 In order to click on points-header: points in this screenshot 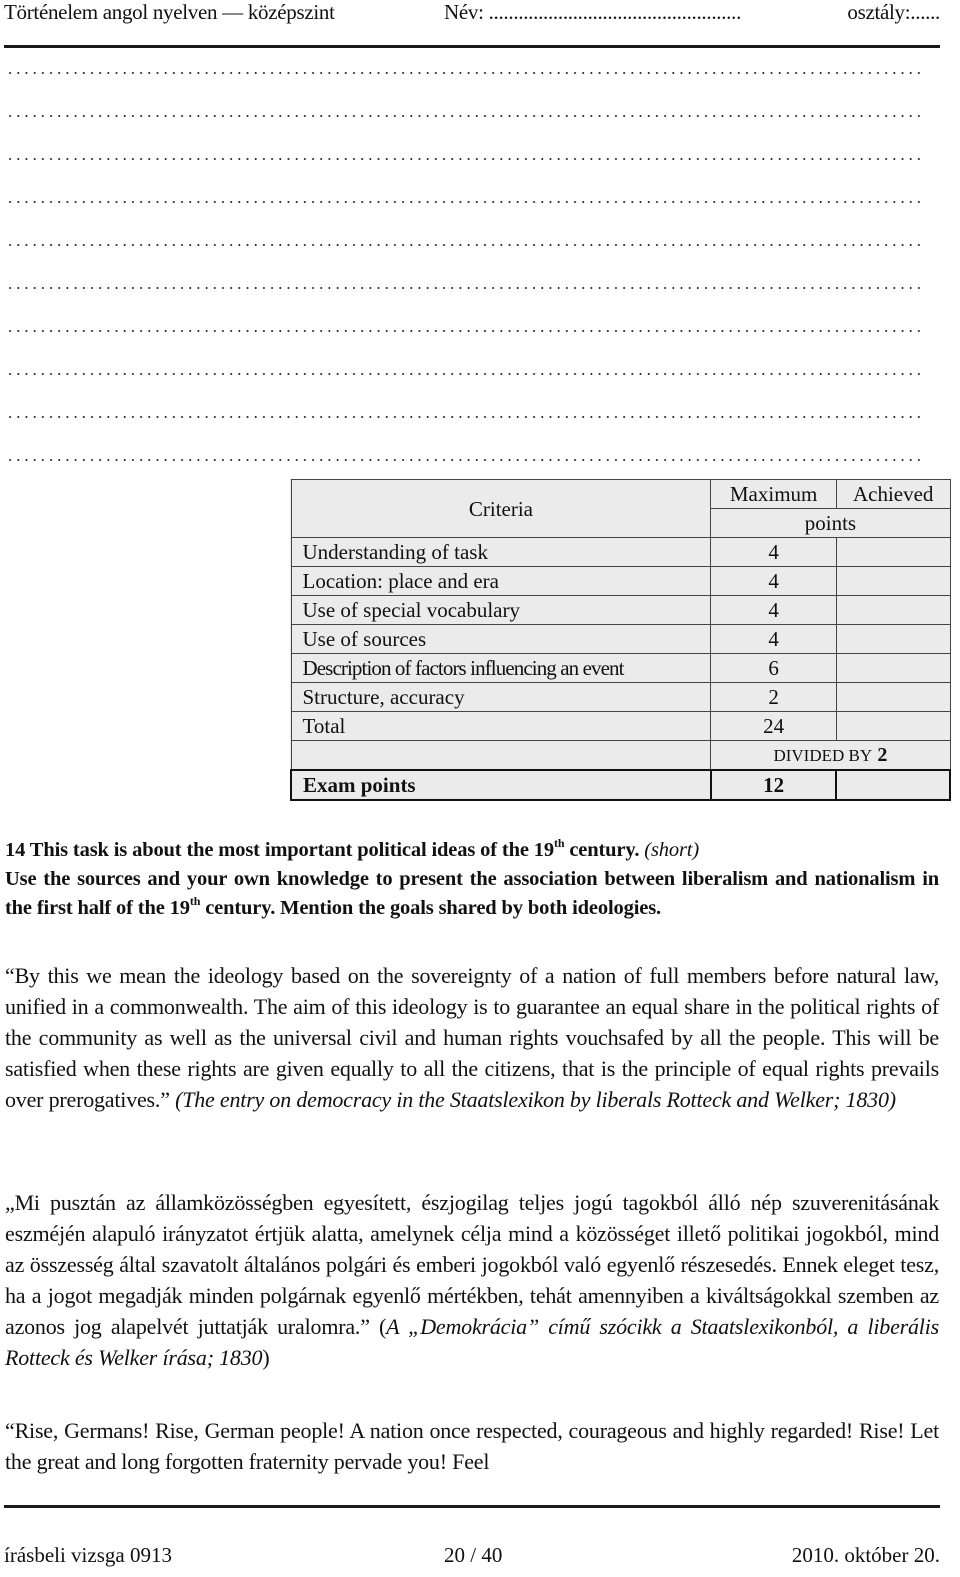, I will do `click(830, 523)`.